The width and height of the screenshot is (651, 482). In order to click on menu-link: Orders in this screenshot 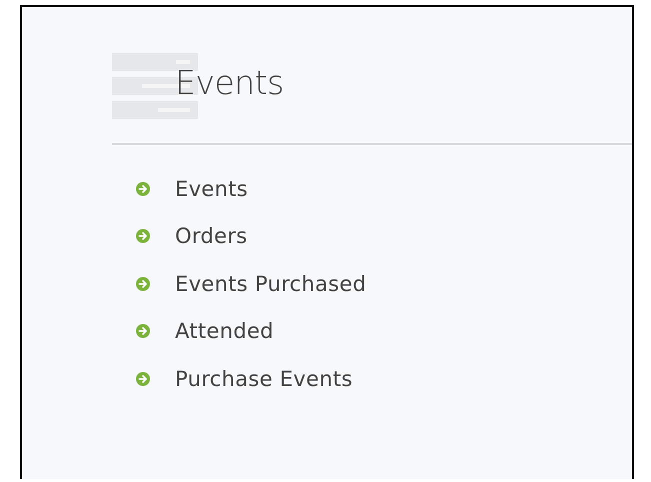, I will do `click(211, 236)`.